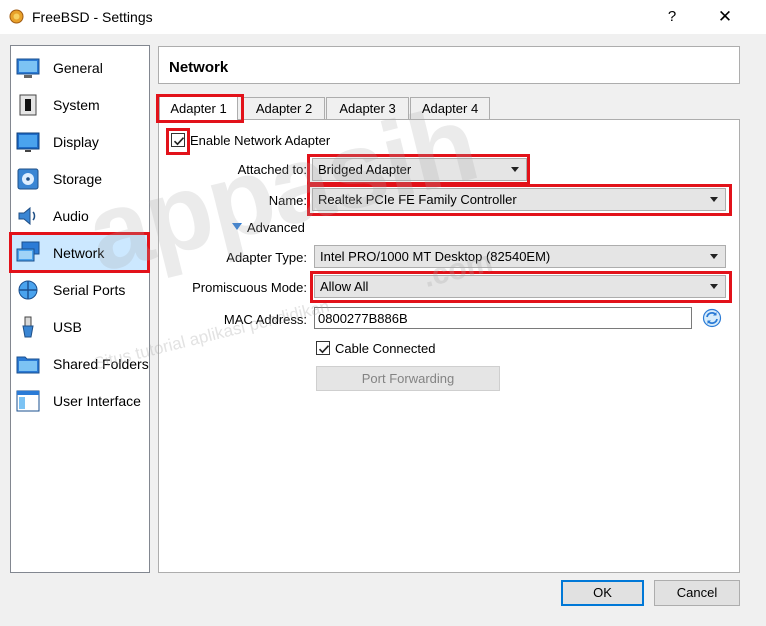 The height and width of the screenshot is (626, 766). Describe the element at coordinates (672, 17) in the screenshot. I see `help-button: ?` at that location.